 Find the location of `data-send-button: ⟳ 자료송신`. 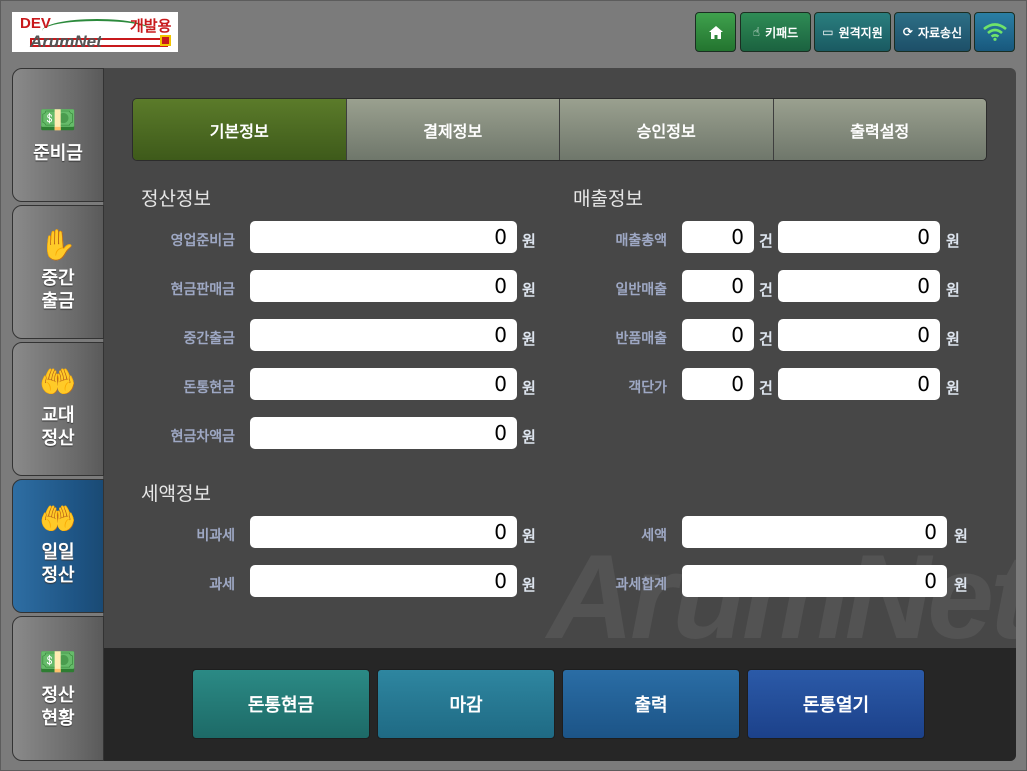

data-send-button: ⟳ 자료송신 is located at coordinates (932, 32).